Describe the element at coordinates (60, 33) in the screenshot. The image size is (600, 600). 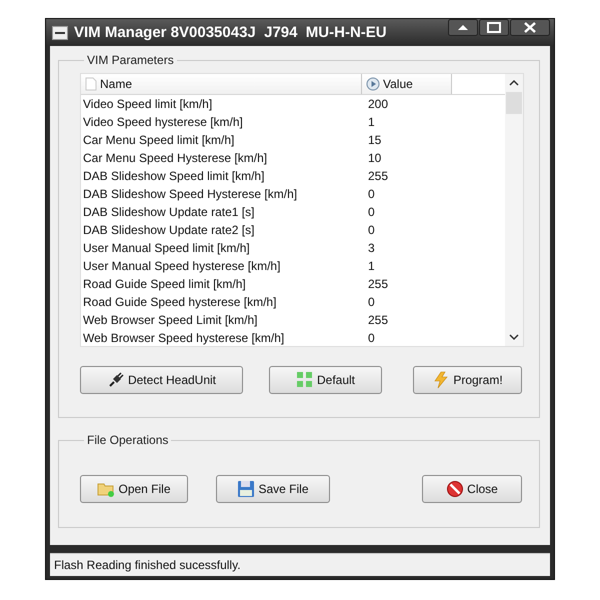
I see `window-menu-icon` at that location.